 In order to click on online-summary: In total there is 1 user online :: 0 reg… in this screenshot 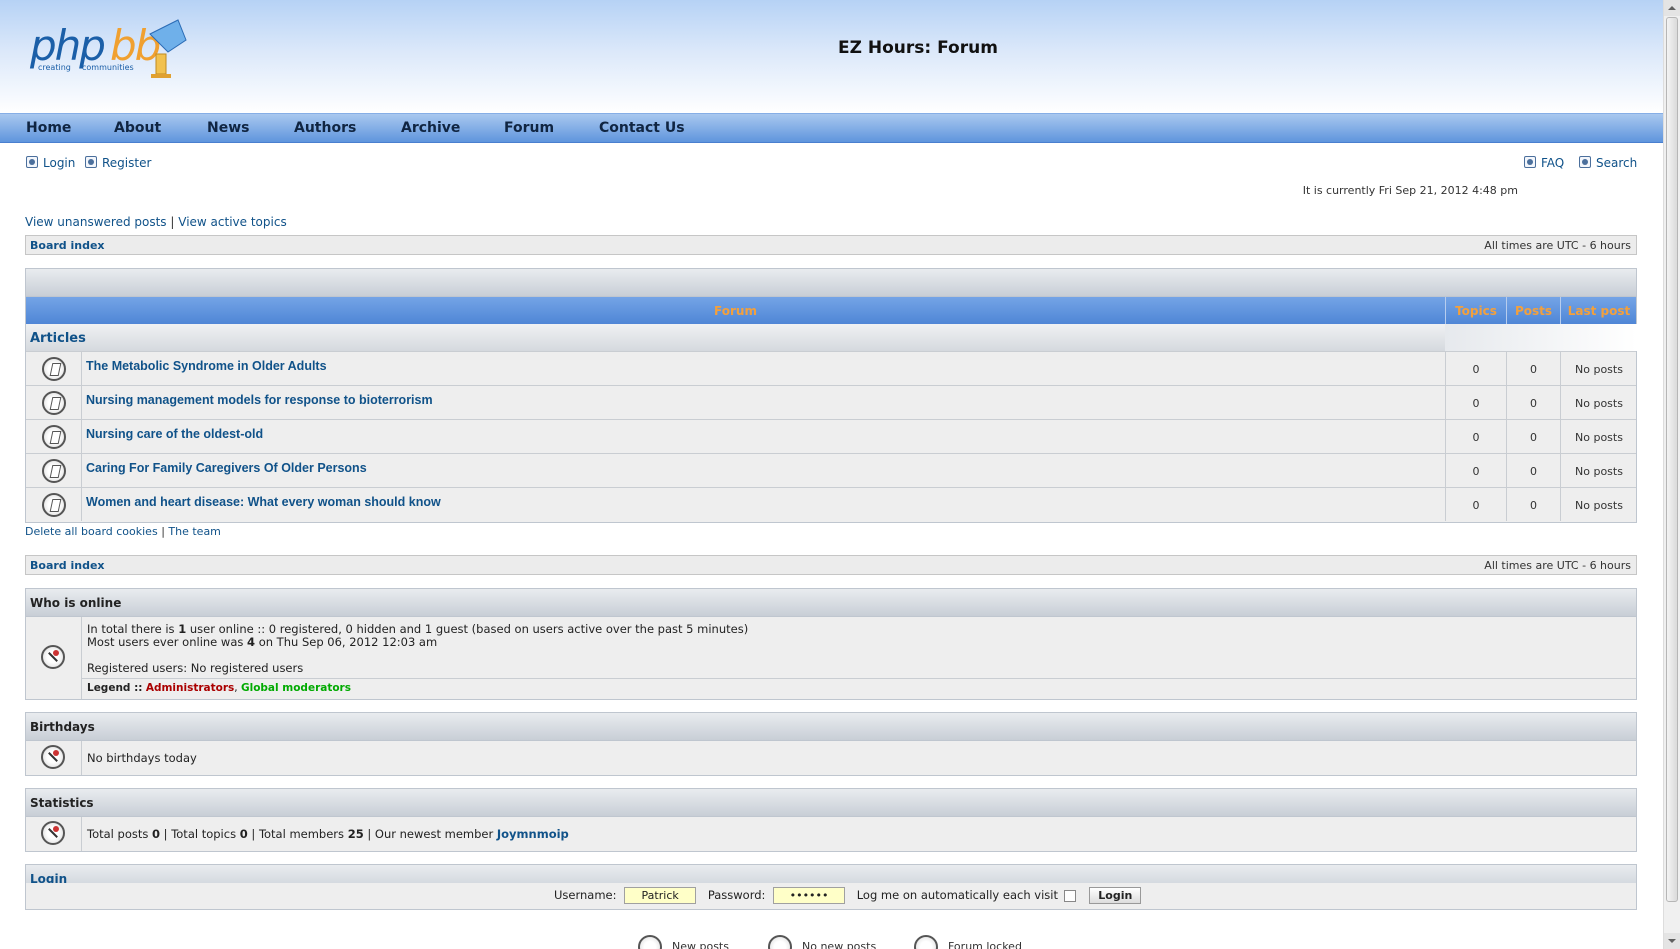, I will do `click(417, 629)`.